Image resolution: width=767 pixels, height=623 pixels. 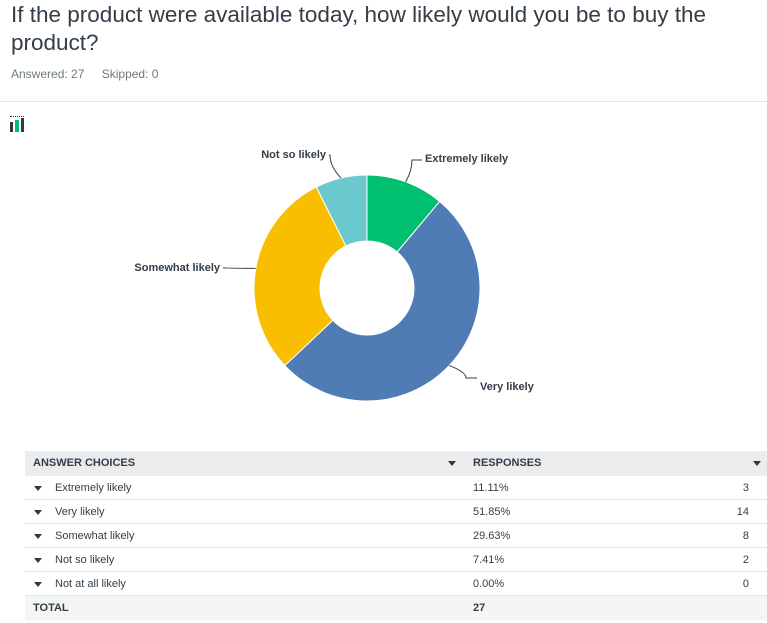 What do you see at coordinates (396, 488) in the screenshot?
I see `table-row: Extremely likely 11.11% 3` at bounding box center [396, 488].